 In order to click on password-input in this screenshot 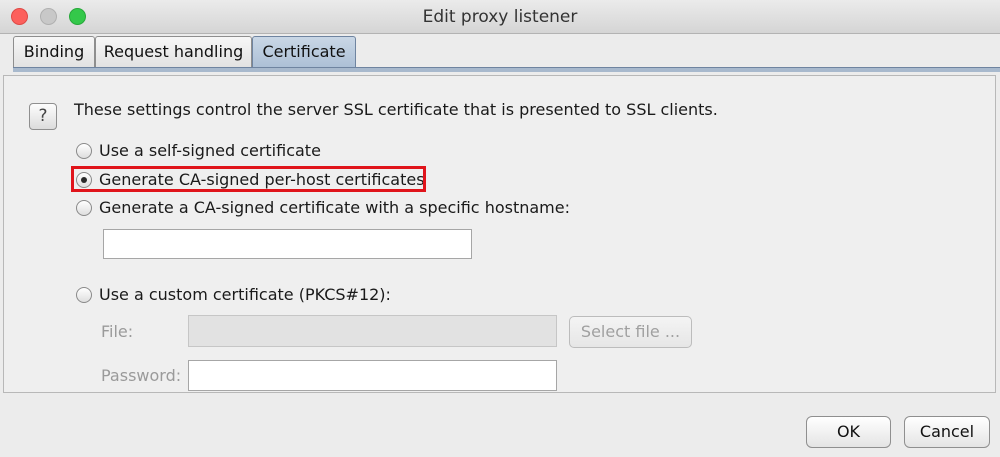, I will do `click(372, 375)`.